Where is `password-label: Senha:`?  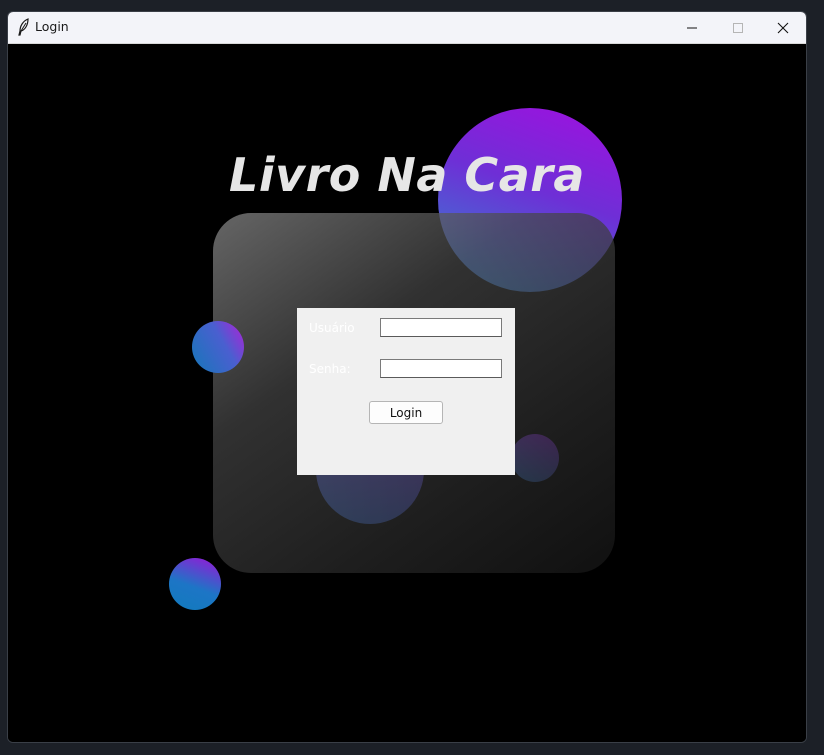
password-label: Senha: is located at coordinates (330, 369).